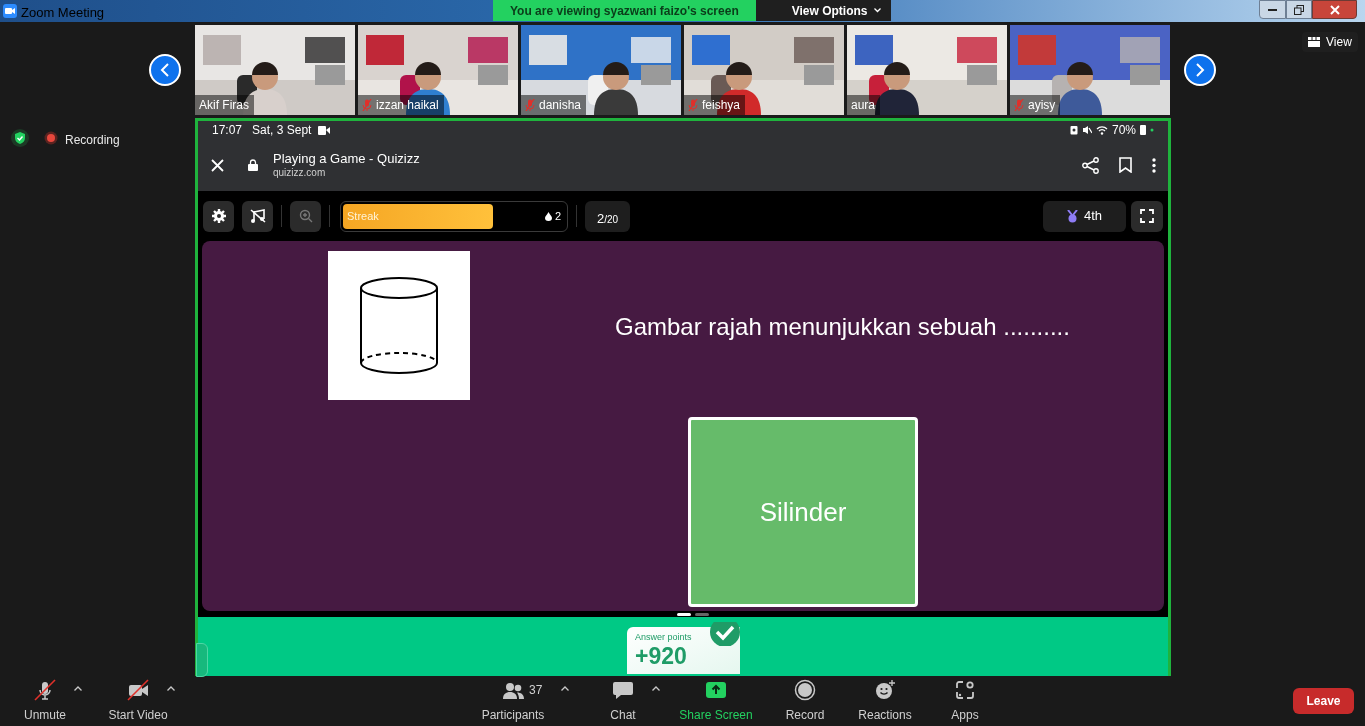 The width and height of the screenshot is (1365, 726). I want to click on zoom-in-button, so click(305, 216).